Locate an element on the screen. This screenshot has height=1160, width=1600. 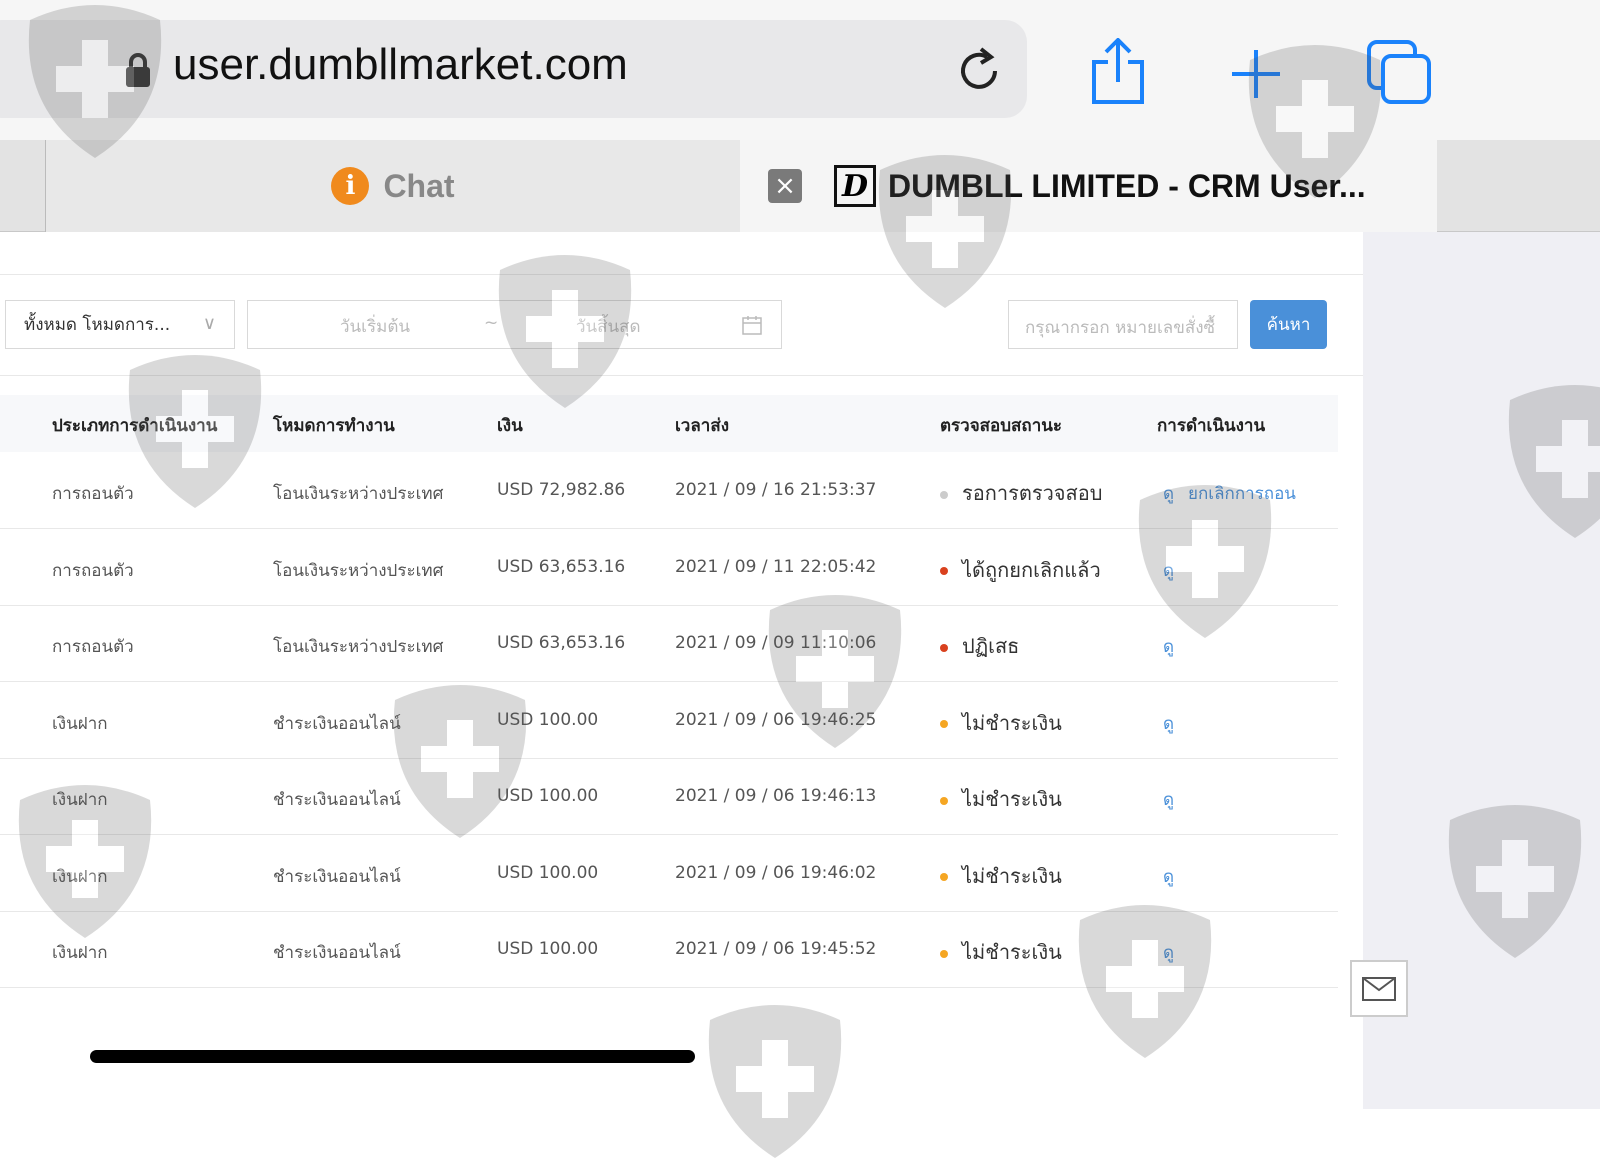
header-status: ตรวจสอบสถานะ is located at coordinates (1001, 426).